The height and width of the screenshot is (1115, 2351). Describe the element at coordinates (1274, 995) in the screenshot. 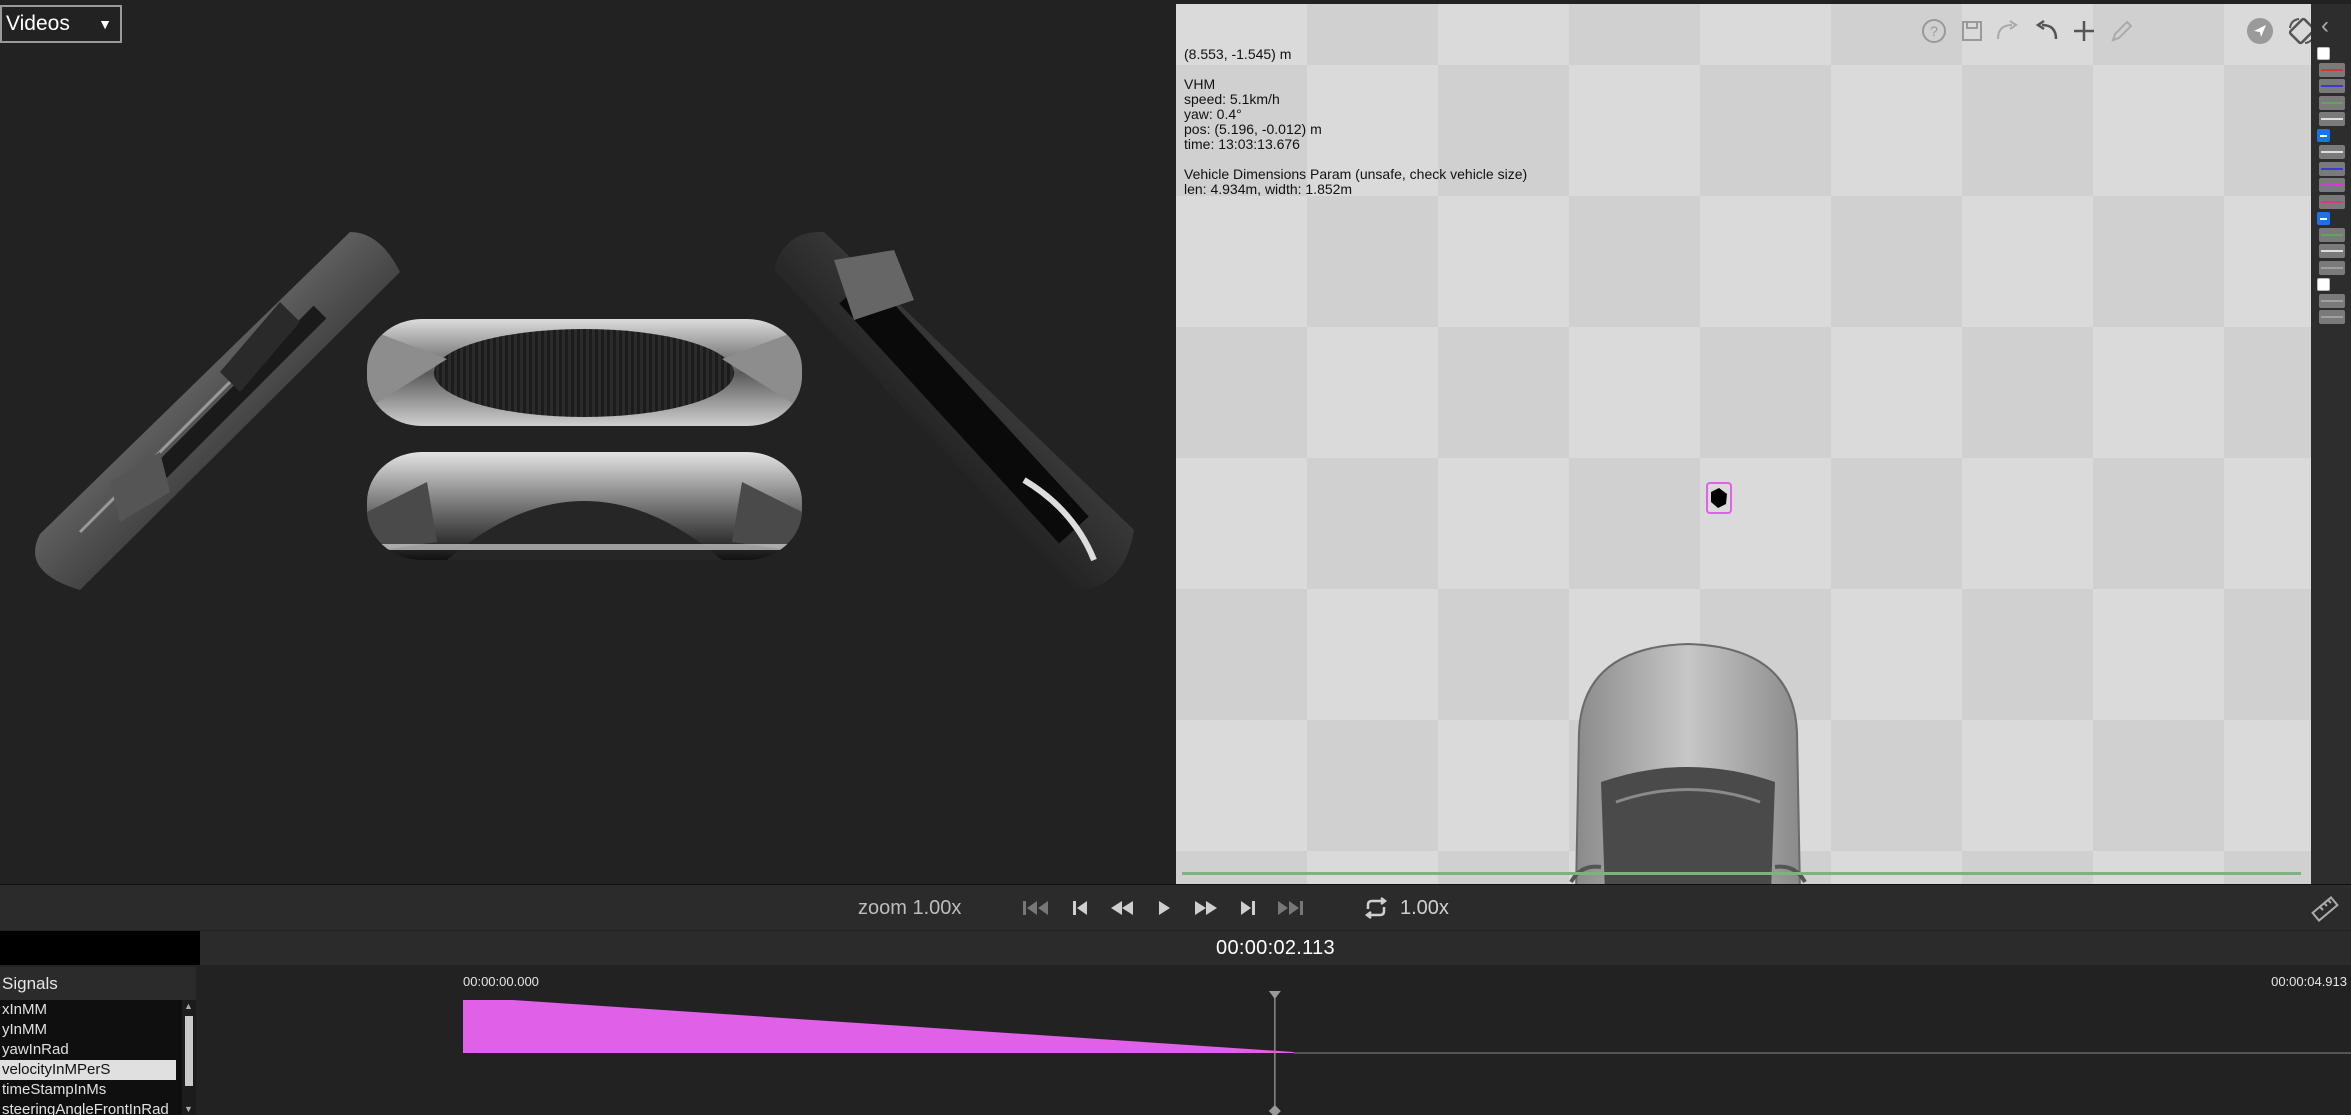

I see `playhead-handle` at that location.